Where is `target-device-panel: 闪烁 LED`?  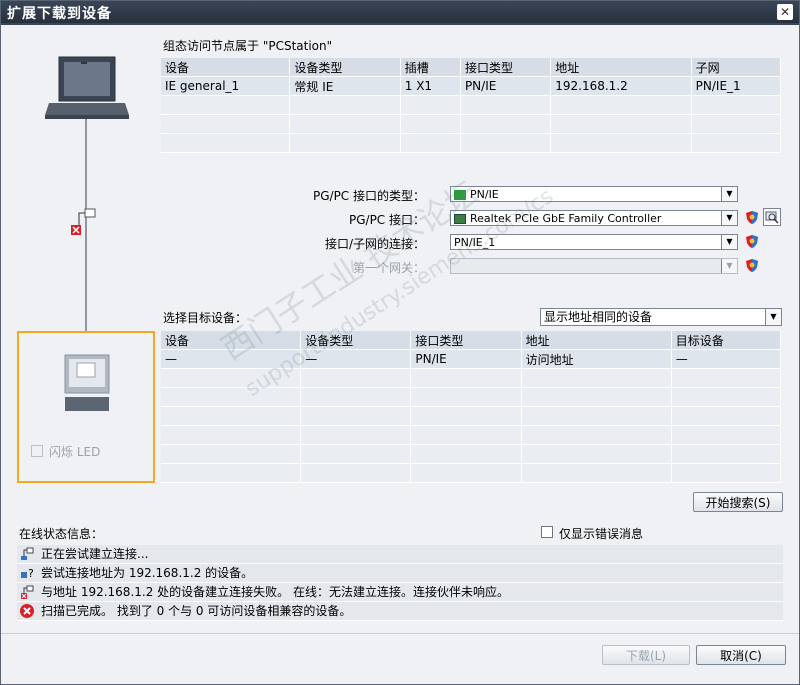
target-device-panel: 闪烁 LED is located at coordinates (86, 407).